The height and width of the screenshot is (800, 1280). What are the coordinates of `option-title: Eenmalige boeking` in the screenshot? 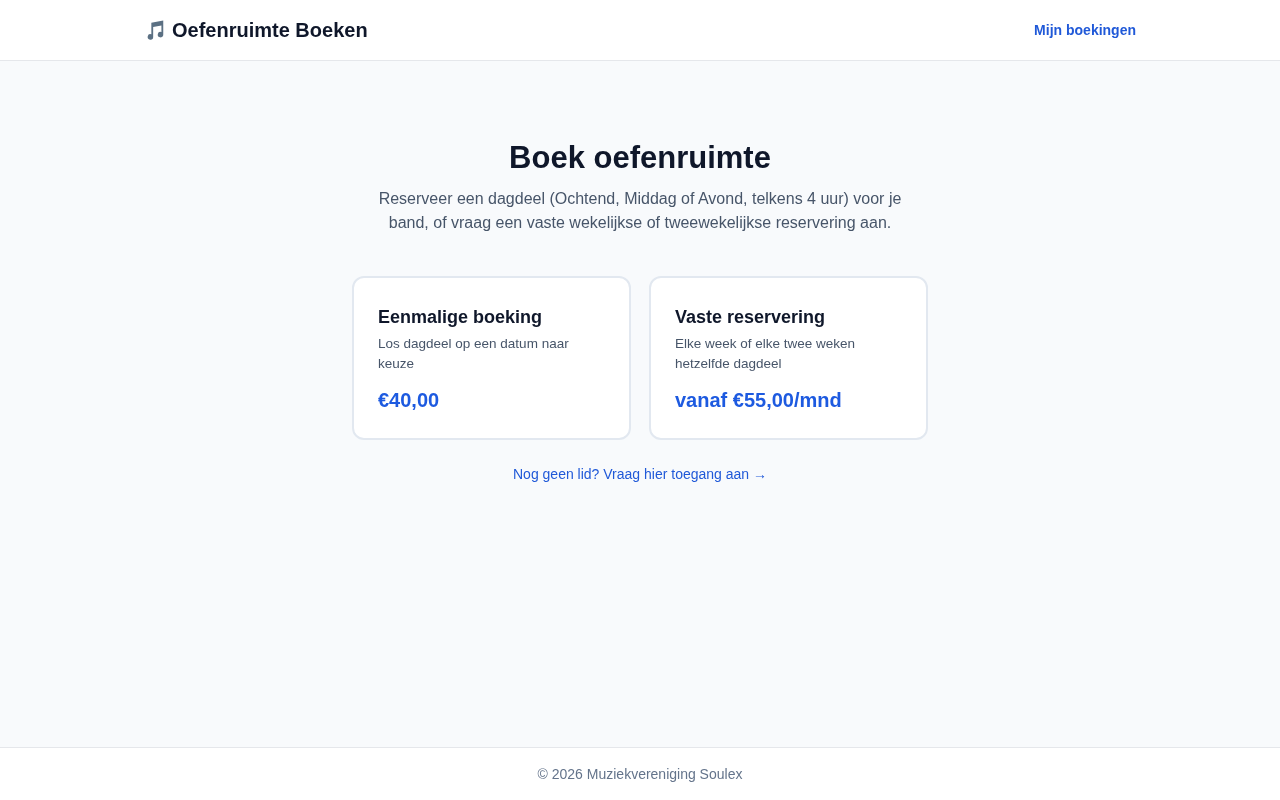 It's located at (461, 317).